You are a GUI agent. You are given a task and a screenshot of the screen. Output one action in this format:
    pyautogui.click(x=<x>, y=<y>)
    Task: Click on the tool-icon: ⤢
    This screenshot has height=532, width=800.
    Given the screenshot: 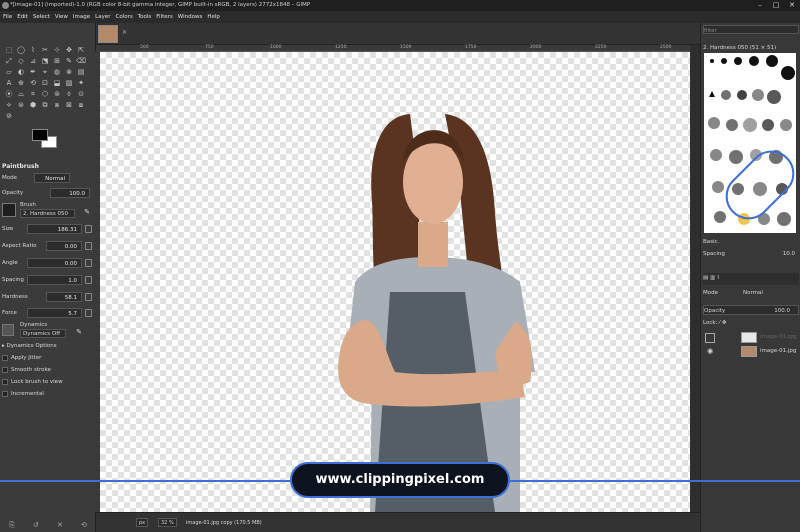 What is the action you would take?
    pyautogui.click(x=9, y=61)
    